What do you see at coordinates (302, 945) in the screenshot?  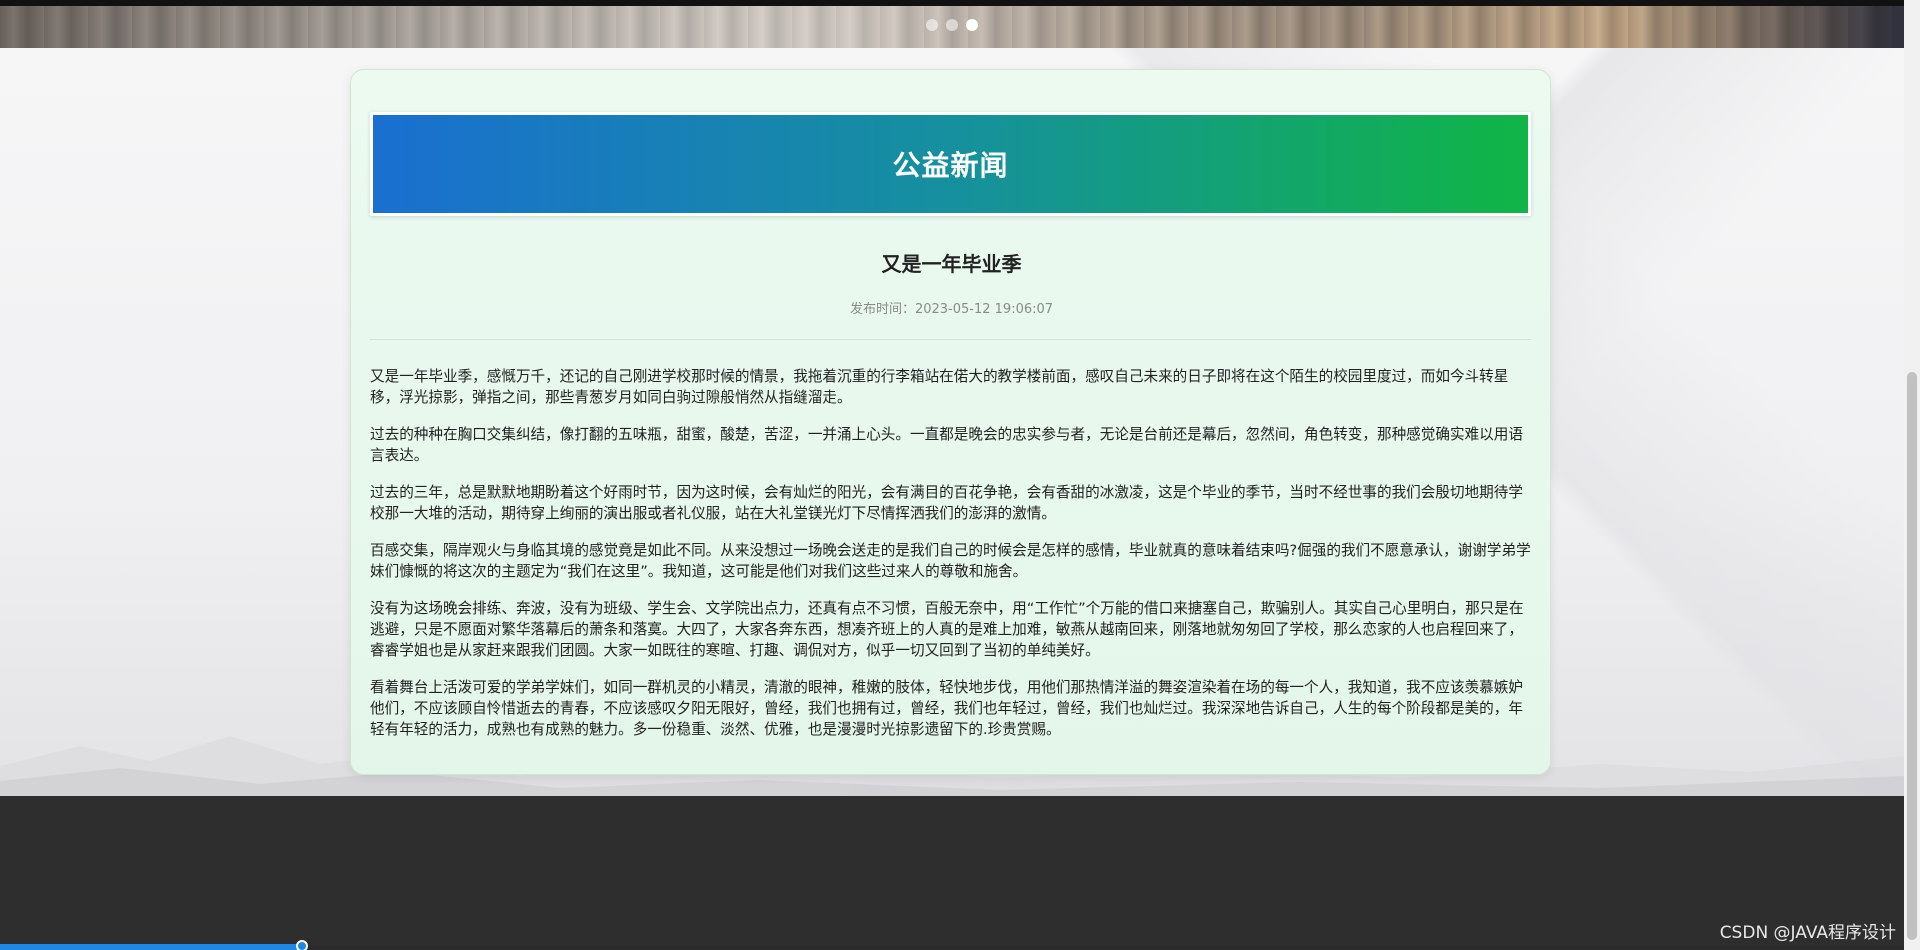 I see `video-progress-handle` at bounding box center [302, 945].